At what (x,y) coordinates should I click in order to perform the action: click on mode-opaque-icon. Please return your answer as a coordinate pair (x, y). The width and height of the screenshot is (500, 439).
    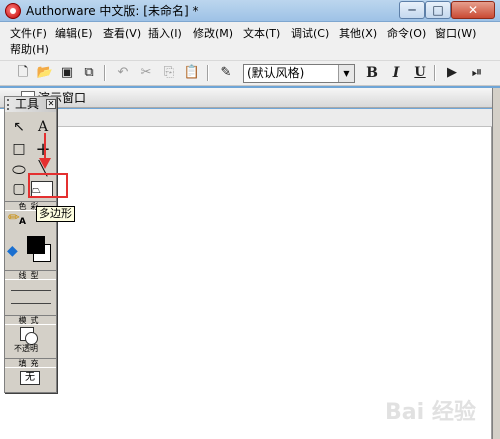
    Looking at the image, I should click on (29, 336).